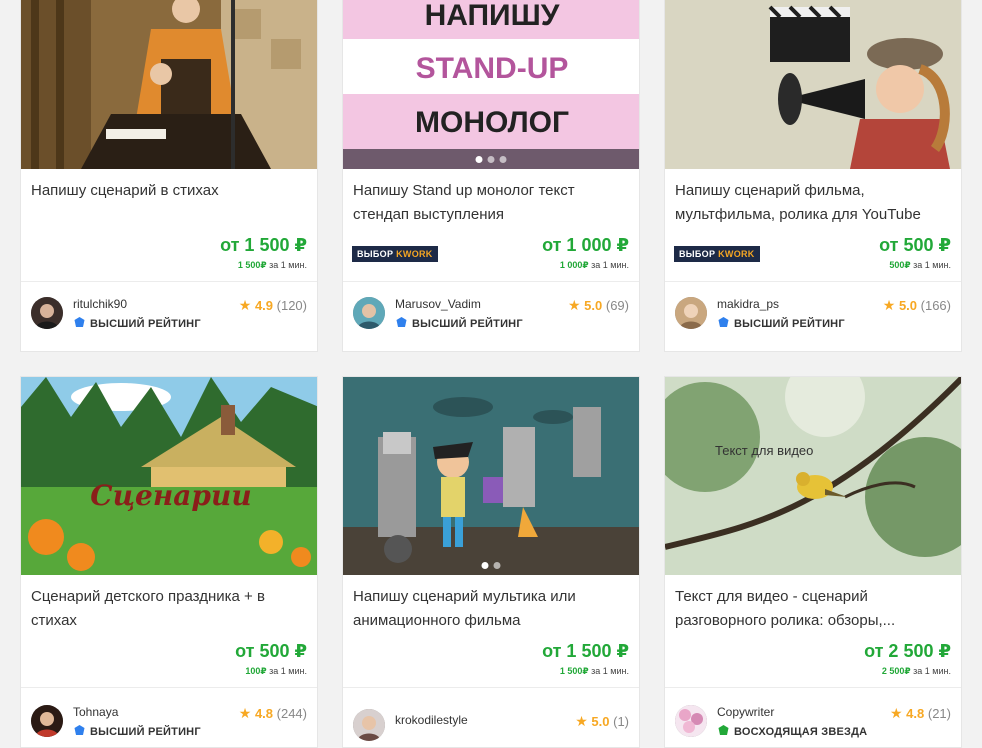  What do you see at coordinates (431, 720) in the screenshot?
I see `seller-username: krokodilestyle` at bounding box center [431, 720].